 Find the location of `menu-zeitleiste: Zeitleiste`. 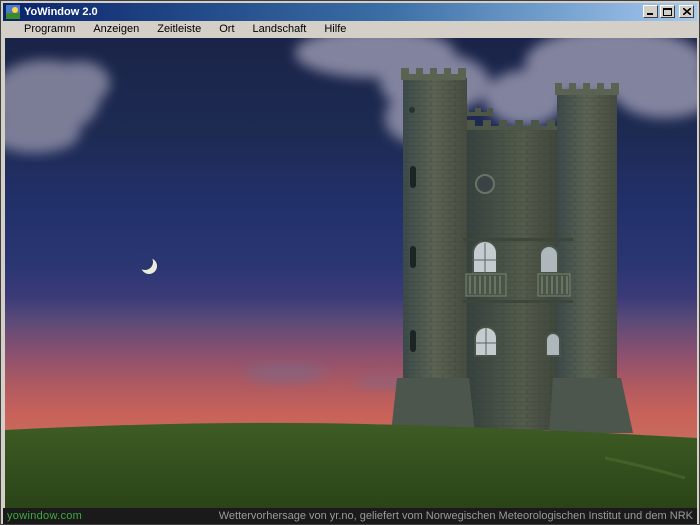

menu-zeitleiste: Zeitleiste is located at coordinates (179, 29).